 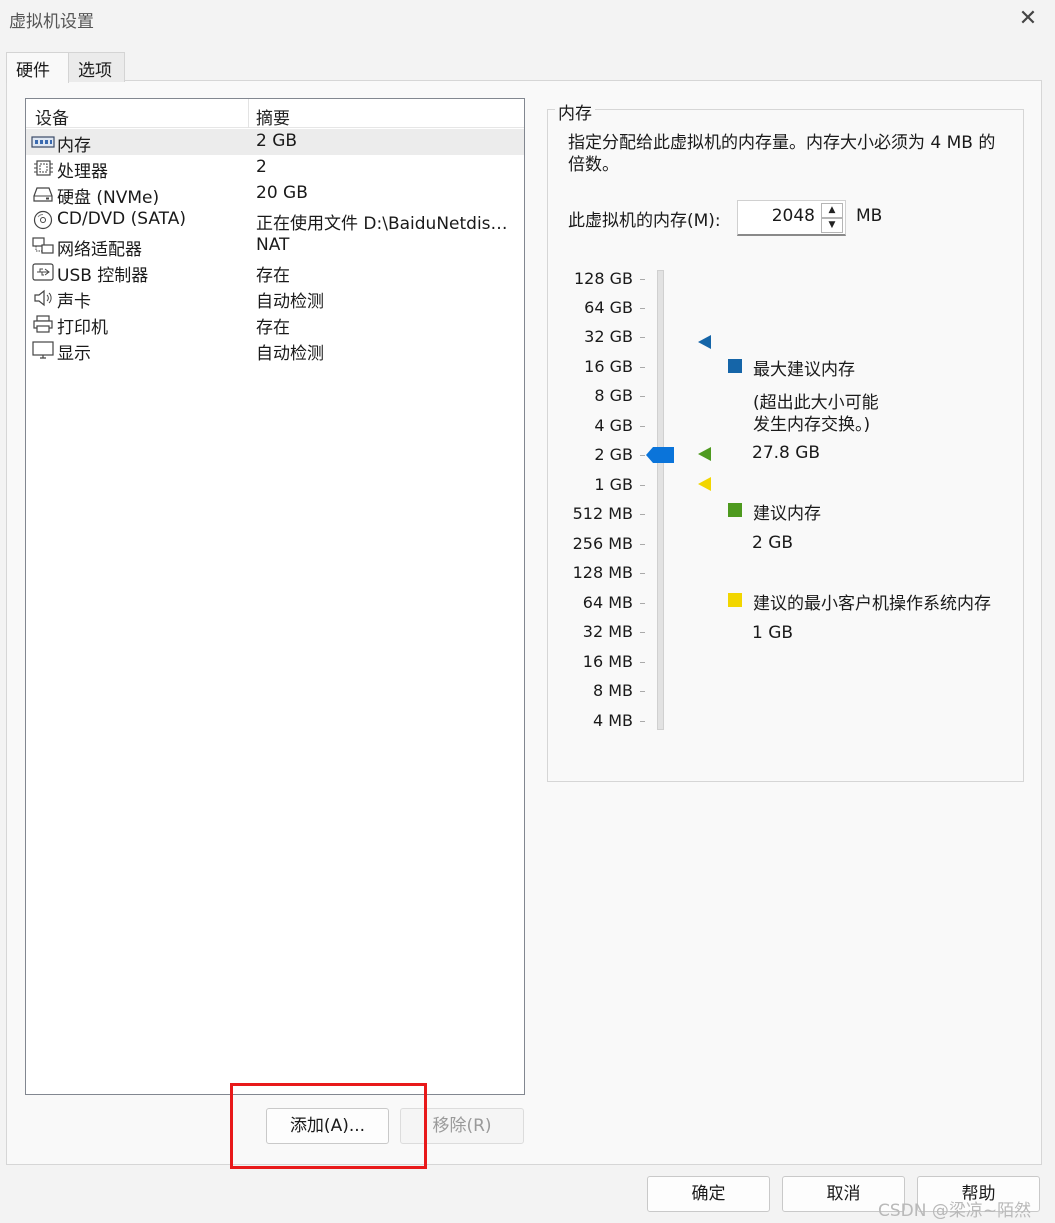 I want to click on column-header-summary: 摘要, so click(x=273, y=116).